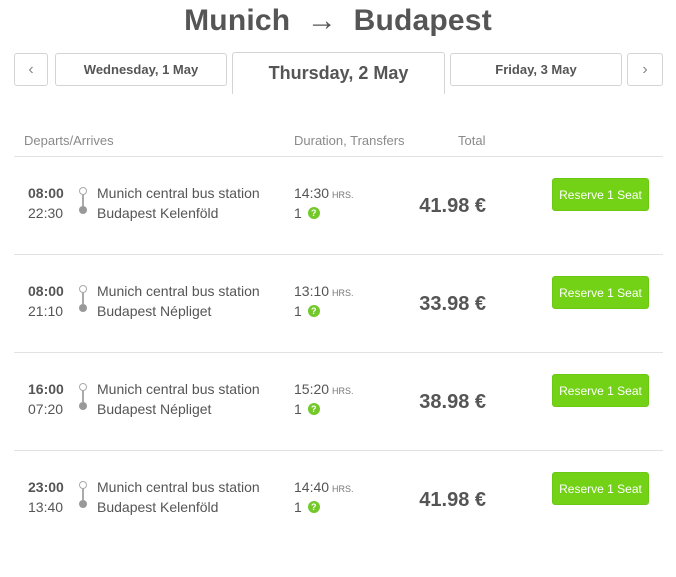 This screenshot has width=676, height=577. I want to click on destination-city: Budapest, so click(422, 20).